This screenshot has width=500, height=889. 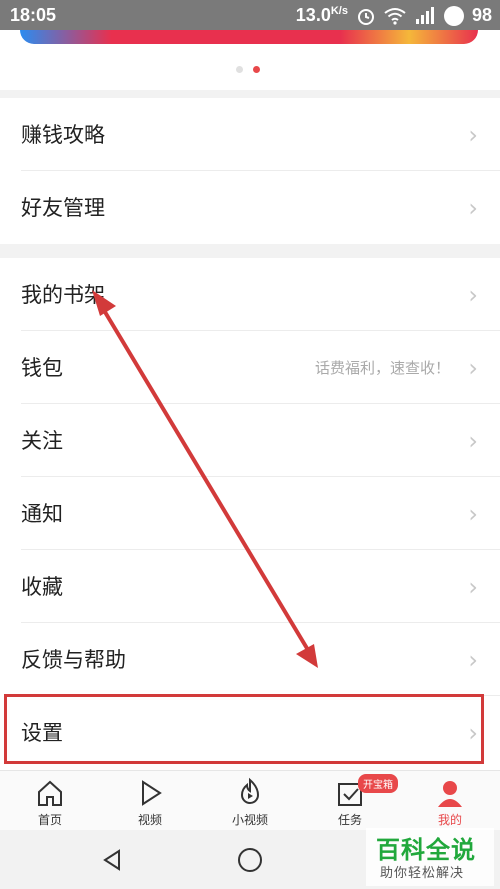 What do you see at coordinates (256, 69) in the screenshot?
I see `carousel-dot-active` at bounding box center [256, 69].